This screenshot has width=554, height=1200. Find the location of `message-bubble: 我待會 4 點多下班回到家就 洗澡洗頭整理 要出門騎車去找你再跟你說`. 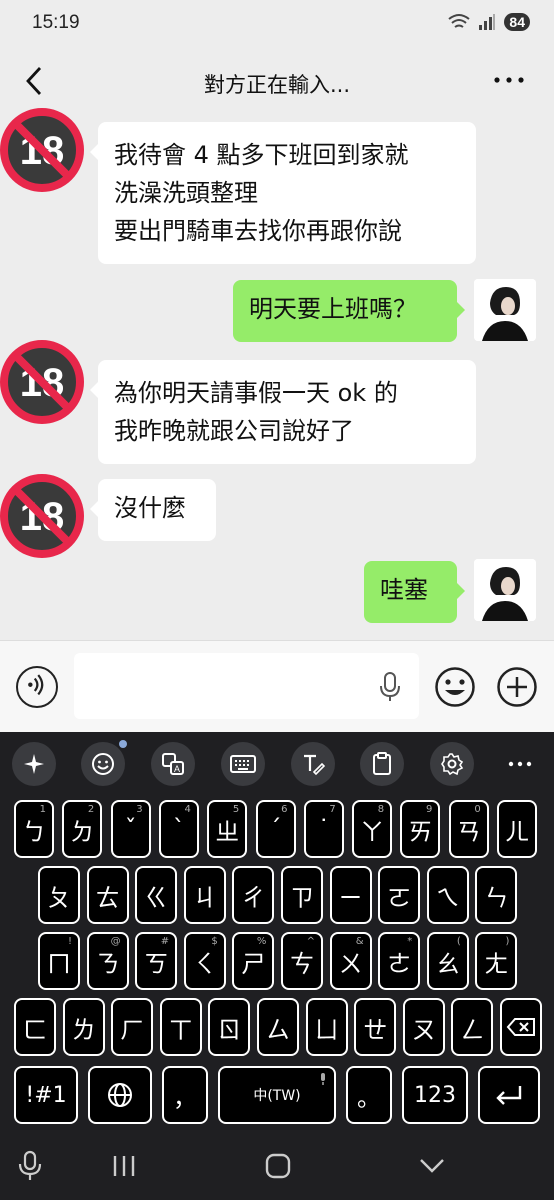

message-bubble: 我待會 4 點多下班回到家就 洗澡洗頭整理 要出門騎車去找你再跟你說 is located at coordinates (283, 193).